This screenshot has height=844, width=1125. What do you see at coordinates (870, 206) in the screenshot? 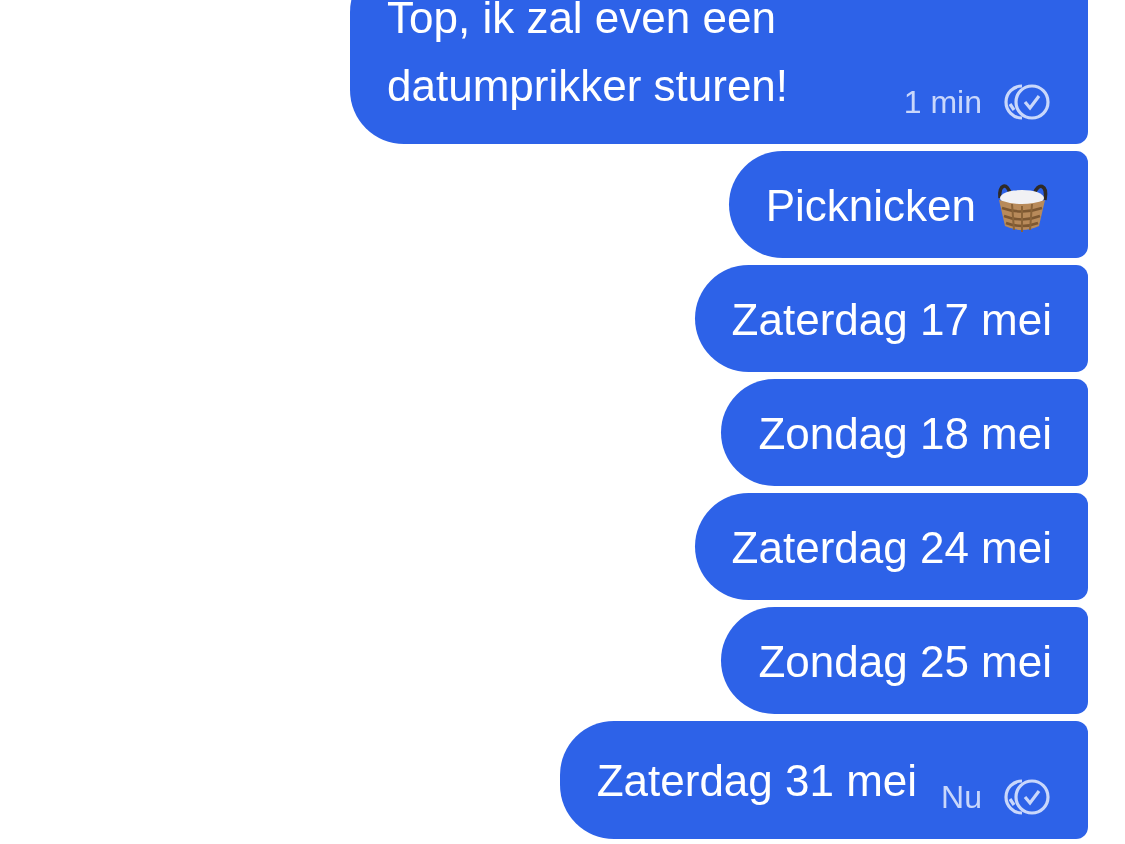
I see `message-text: Picknicken` at bounding box center [870, 206].